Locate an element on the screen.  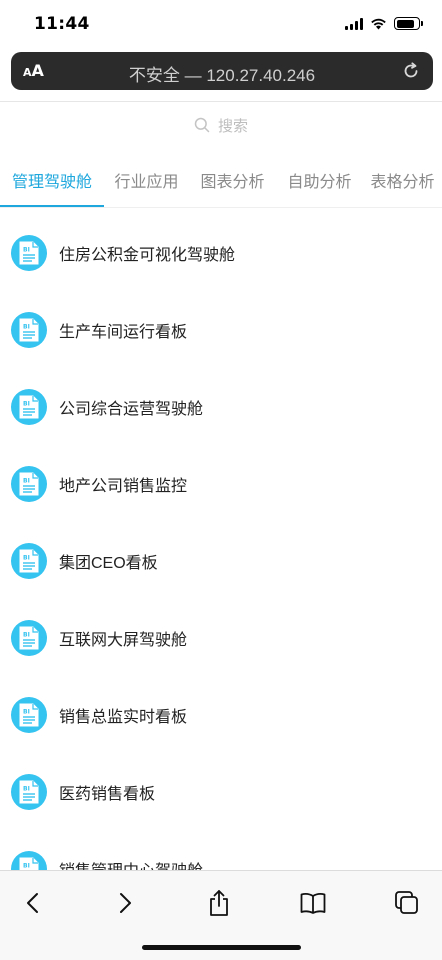
status-bar: 11:44 is located at coordinates (221, 26).